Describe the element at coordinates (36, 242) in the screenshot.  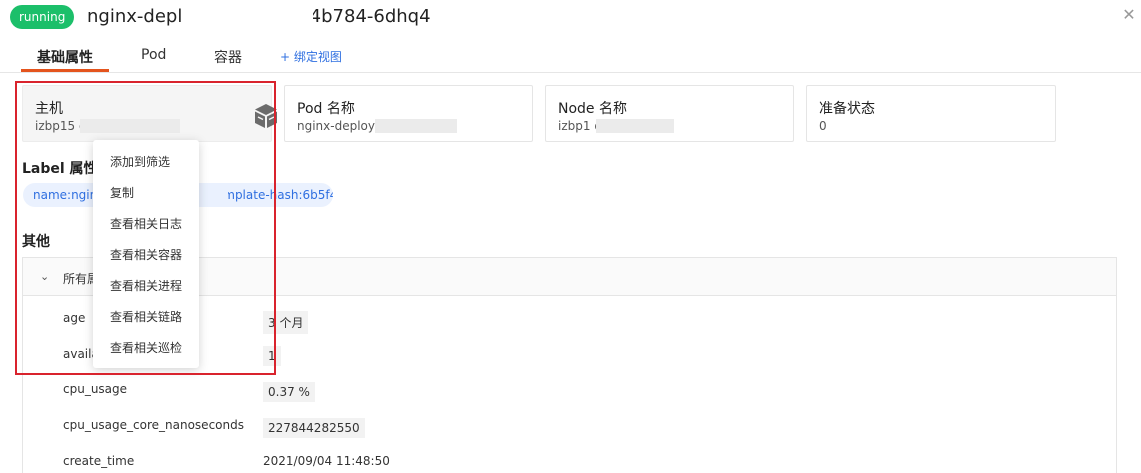
I see `other-section-title: 其他` at that location.